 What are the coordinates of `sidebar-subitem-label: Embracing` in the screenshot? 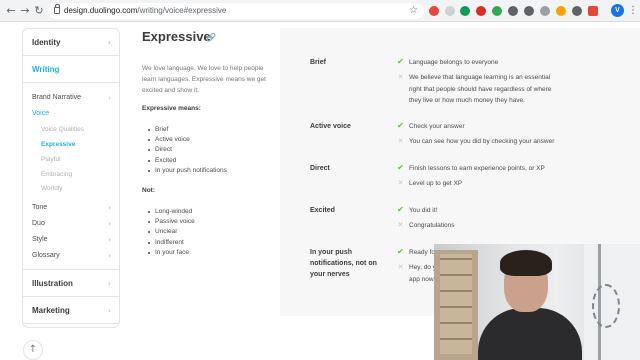 It's located at (57, 174).